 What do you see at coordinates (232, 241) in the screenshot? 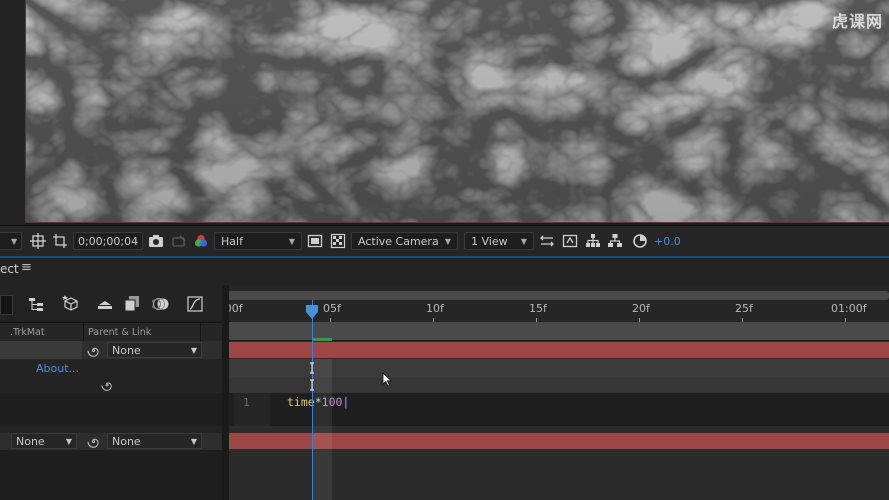
I see `resolution-value: Half` at bounding box center [232, 241].